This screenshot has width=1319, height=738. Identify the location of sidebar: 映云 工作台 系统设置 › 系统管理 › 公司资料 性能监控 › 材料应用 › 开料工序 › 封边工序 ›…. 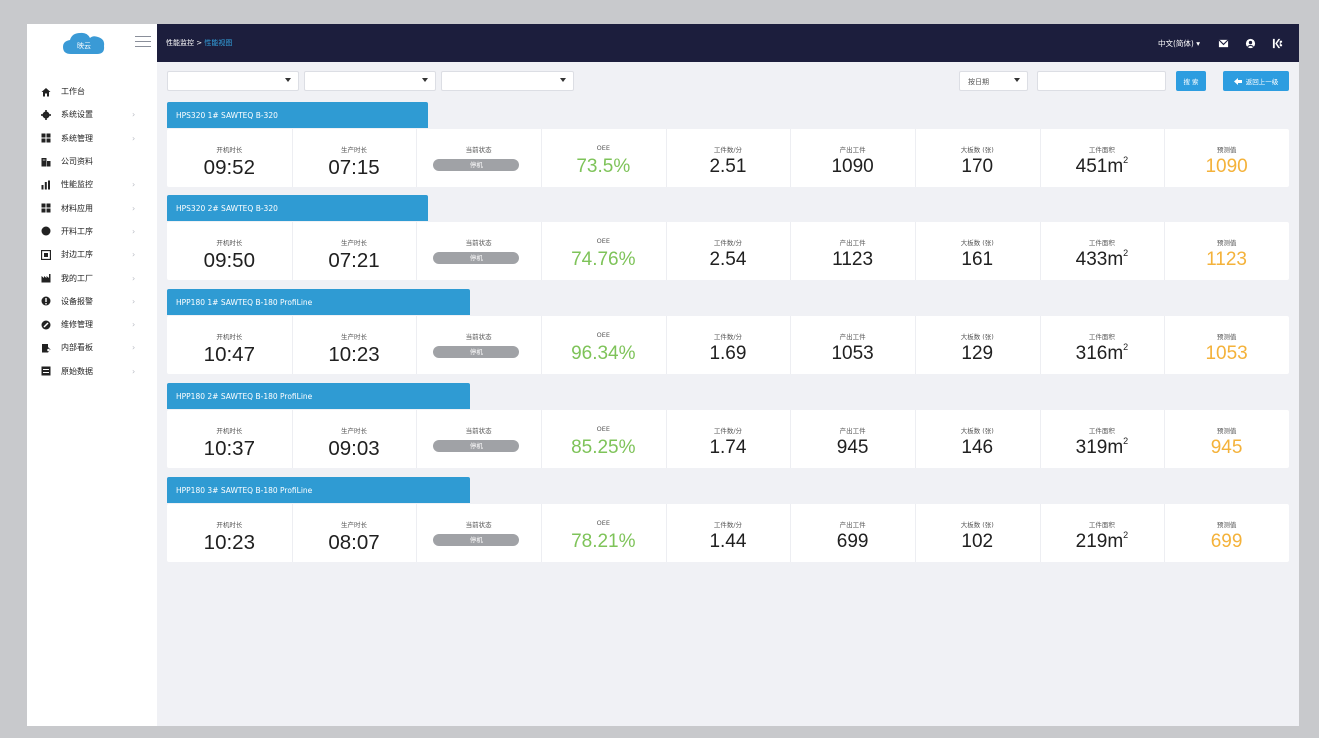
(92, 375).